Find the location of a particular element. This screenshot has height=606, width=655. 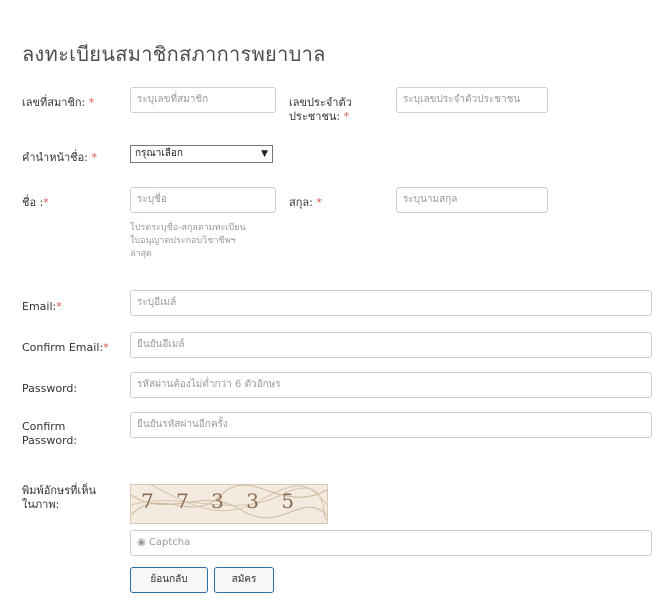

first-name-input: ระบุชื่อ is located at coordinates (203, 200).